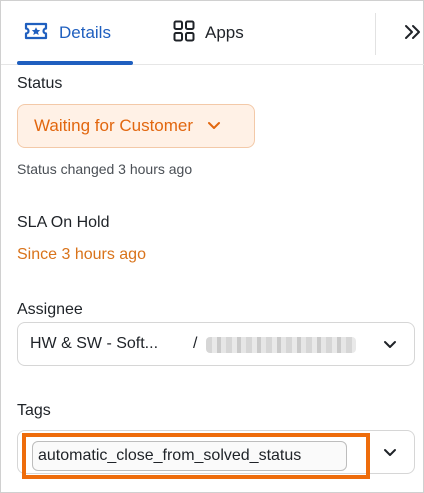 This screenshot has height=493, width=424. I want to click on assignee-dropdown: HW & SW - Soft... /, so click(216, 344).